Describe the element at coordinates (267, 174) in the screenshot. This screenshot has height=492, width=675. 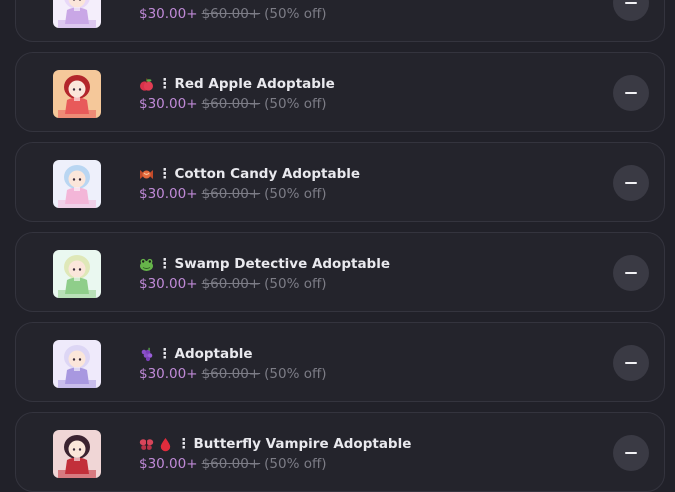
I see `product-title-text: Cotton Candy Adoptable` at that location.